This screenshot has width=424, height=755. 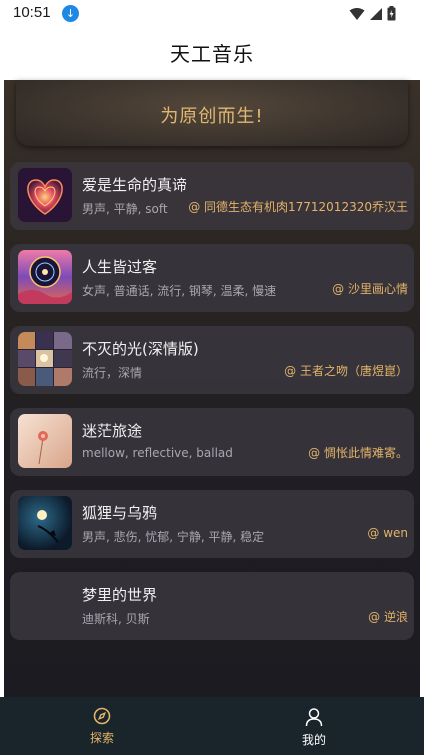 What do you see at coordinates (140, 349) in the screenshot?
I see `song-title: 不灭的光(深情版)` at bounding box center [140, 349].